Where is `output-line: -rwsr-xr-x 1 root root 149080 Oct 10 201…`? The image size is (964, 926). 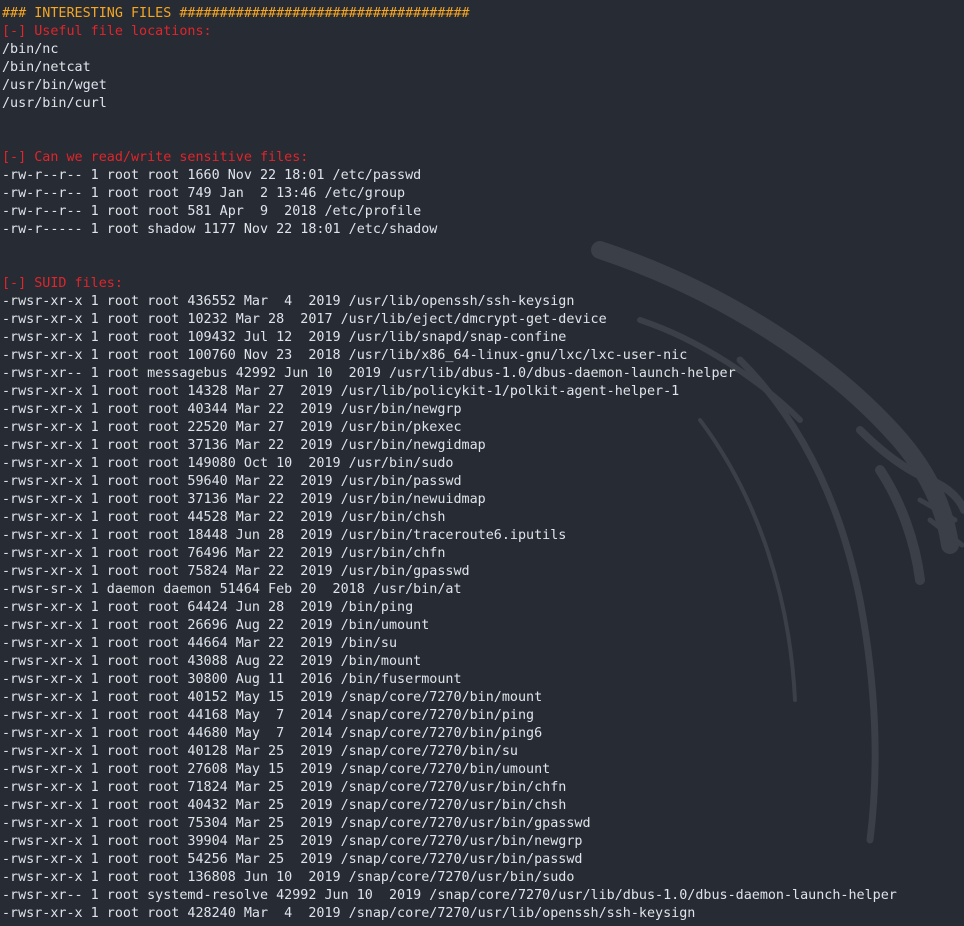
output-line: -rwsr-xr-x 1 root root 149080 Oct 10 201… is located at coordinates (228, 463).